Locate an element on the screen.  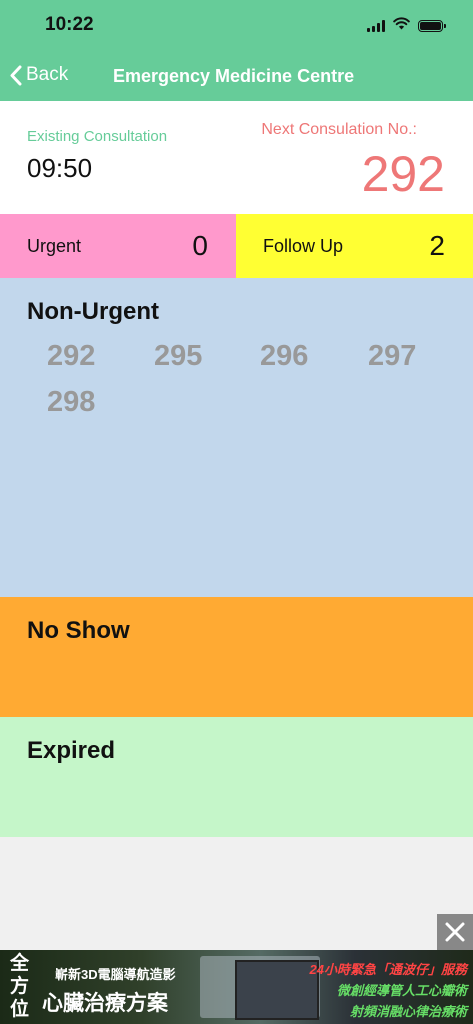
ad-headline: 嶄新3D電腦導航造影 is located at coordinates (115, 974).